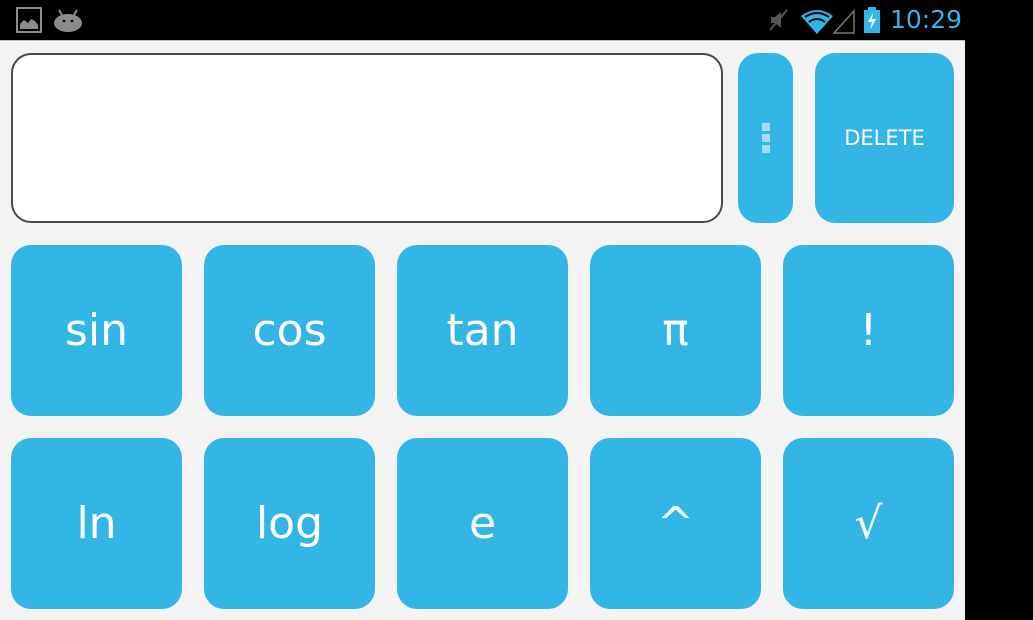 The height and width of the screenshot is (620, 1033). Describe the element at coordinates (999, 330) in the screenshot. I see `navigation-bar` at that location.